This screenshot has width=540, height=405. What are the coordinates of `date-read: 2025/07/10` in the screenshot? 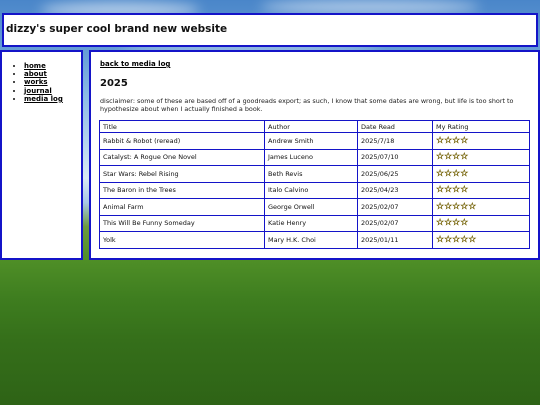 It's located at (395, 157).